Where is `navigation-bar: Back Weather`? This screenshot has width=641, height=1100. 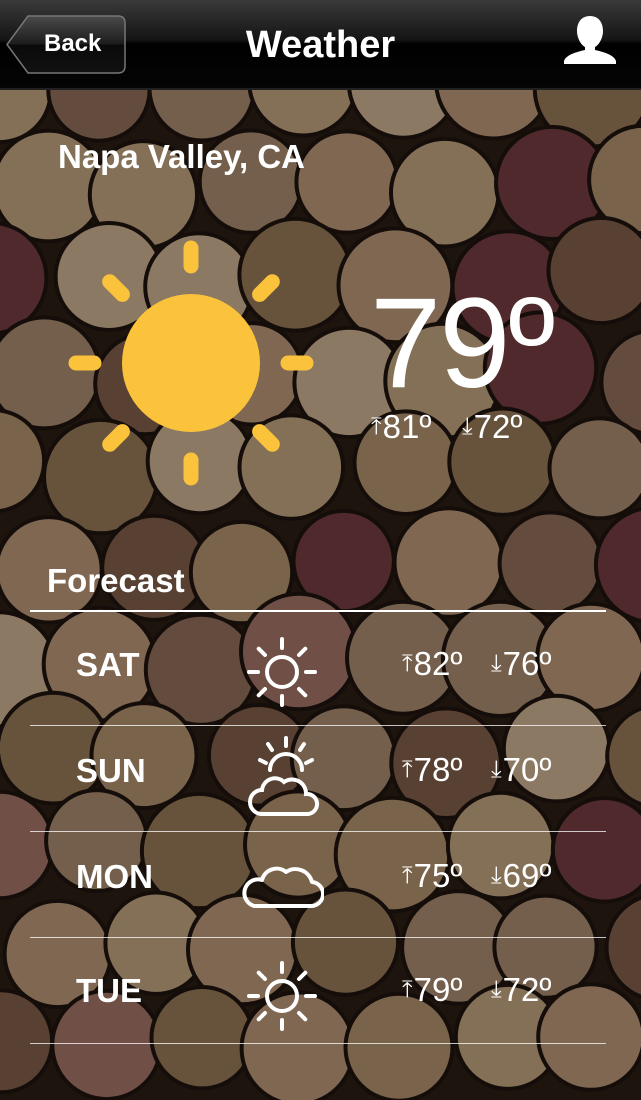
navigation-bar: Back Weather is located at coordinates (320, 45).